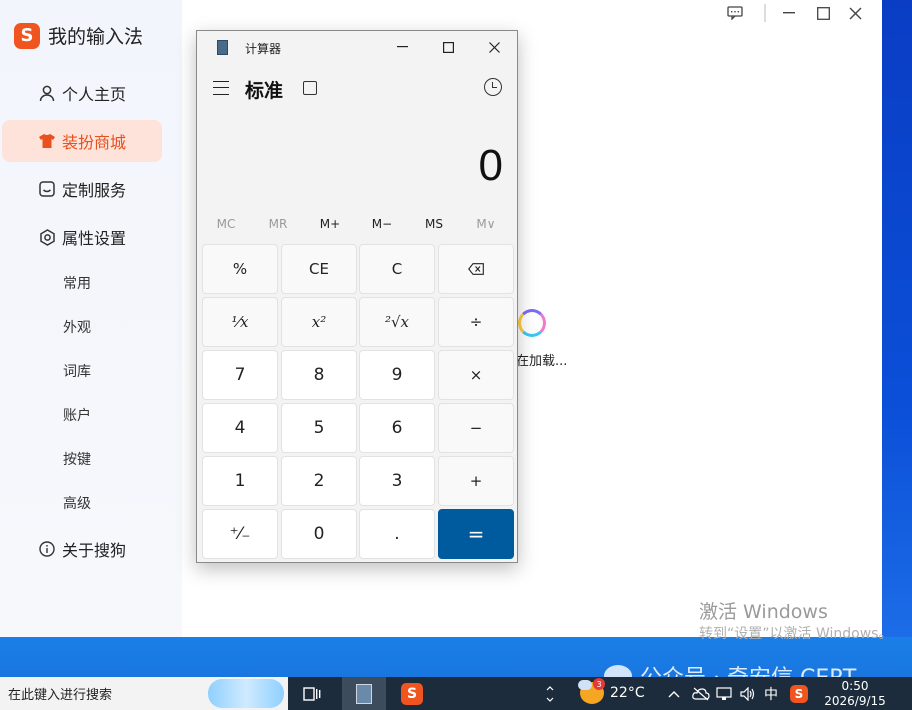 The height and width of the screenshot is (710, 912). Describe the element at coordinates (763, 612) in the screenshot. I see `activate-windows-title: 激活 Windows` at that location.